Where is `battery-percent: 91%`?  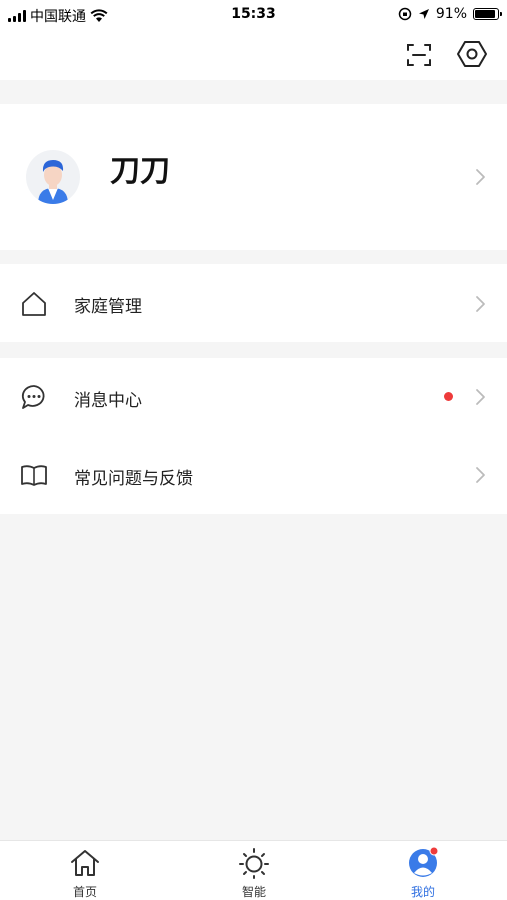
battery-percent: 91% is located at coordinates (451, 14).